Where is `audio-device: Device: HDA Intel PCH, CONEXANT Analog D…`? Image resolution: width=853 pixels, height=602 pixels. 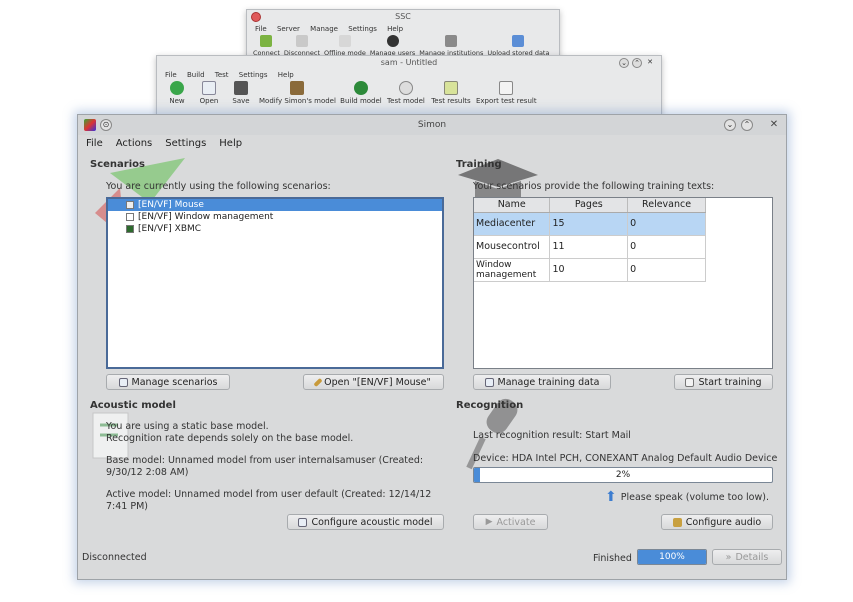
audio-device: Device: HDA Intel PCH, CONEXANT Analog D… is located at coordinates (625, 458).